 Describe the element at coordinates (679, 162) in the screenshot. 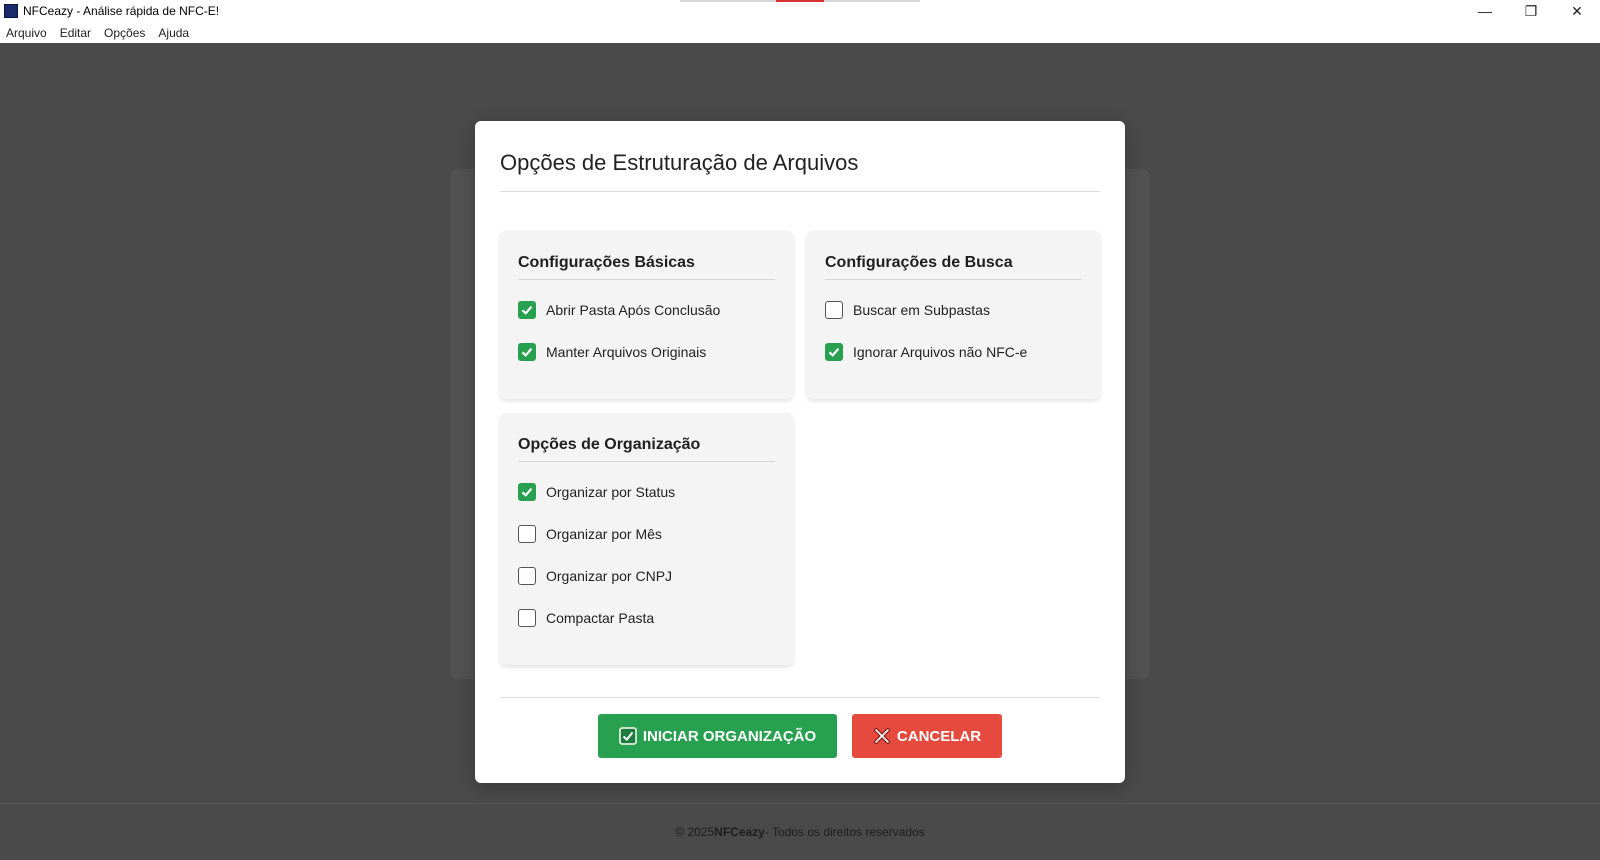

I see `modal-title: Opções de Estruturação de Arquivos` at that location.